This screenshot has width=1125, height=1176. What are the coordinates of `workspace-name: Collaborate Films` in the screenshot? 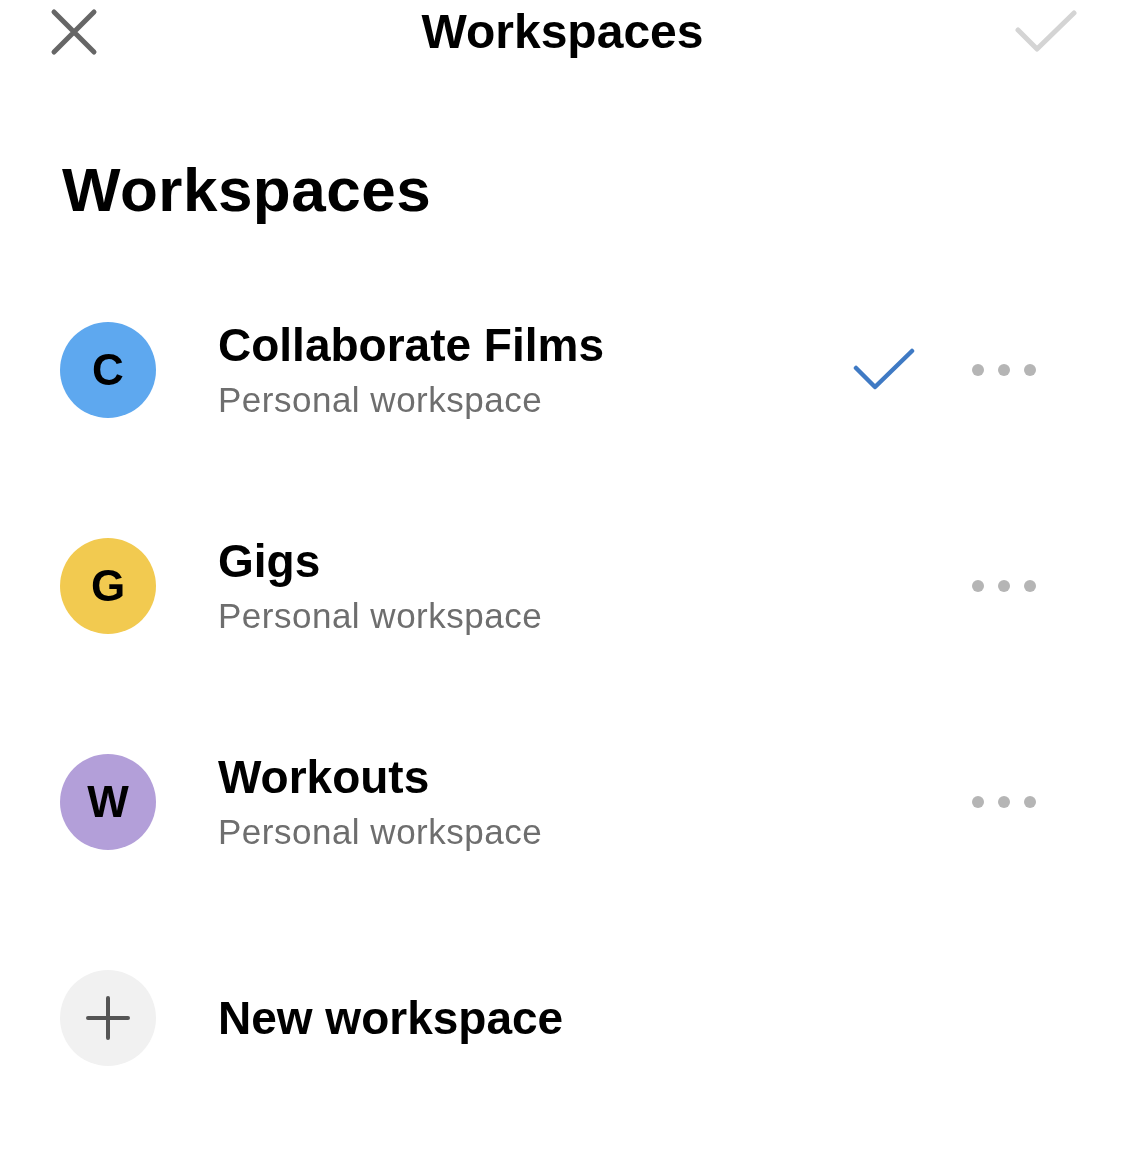 It's located at (411, 345).